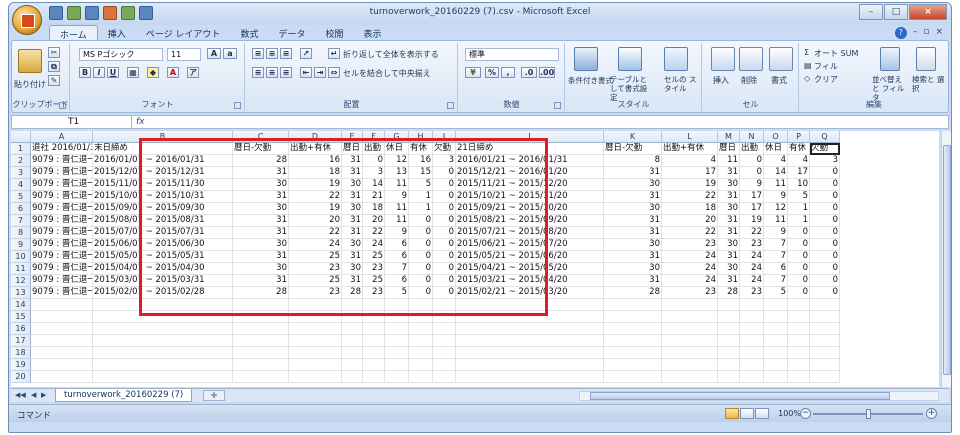  Describe the element at coordinates (789, 413) in the screenshot. I see `zoom-level: 100%` at that location.